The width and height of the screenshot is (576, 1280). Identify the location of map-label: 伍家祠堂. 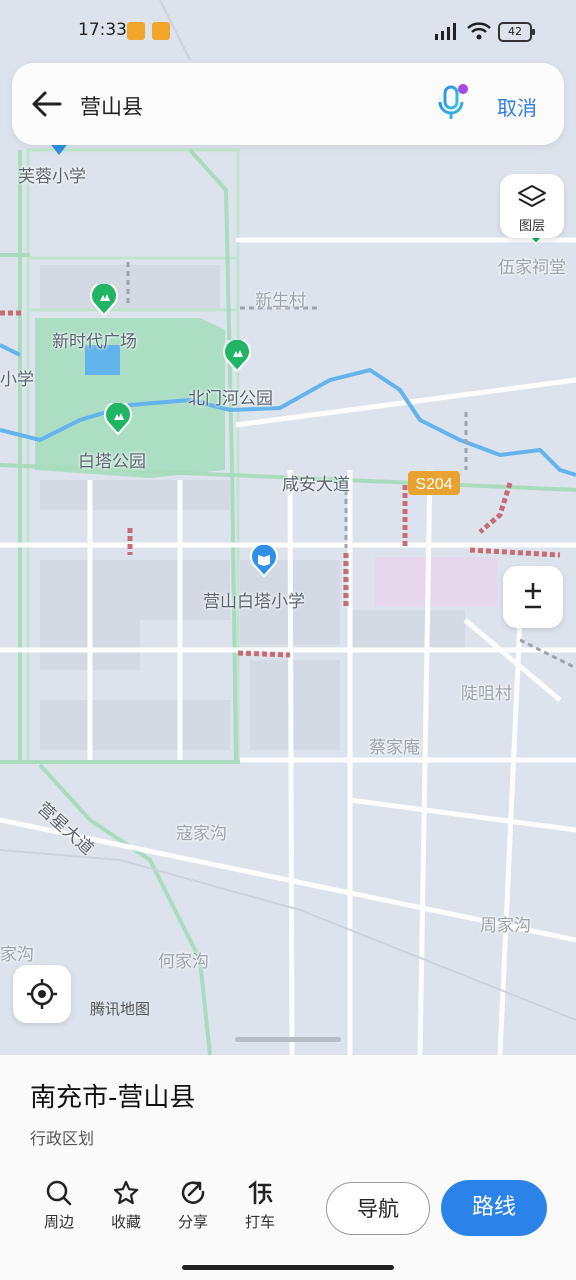
(532, 265).